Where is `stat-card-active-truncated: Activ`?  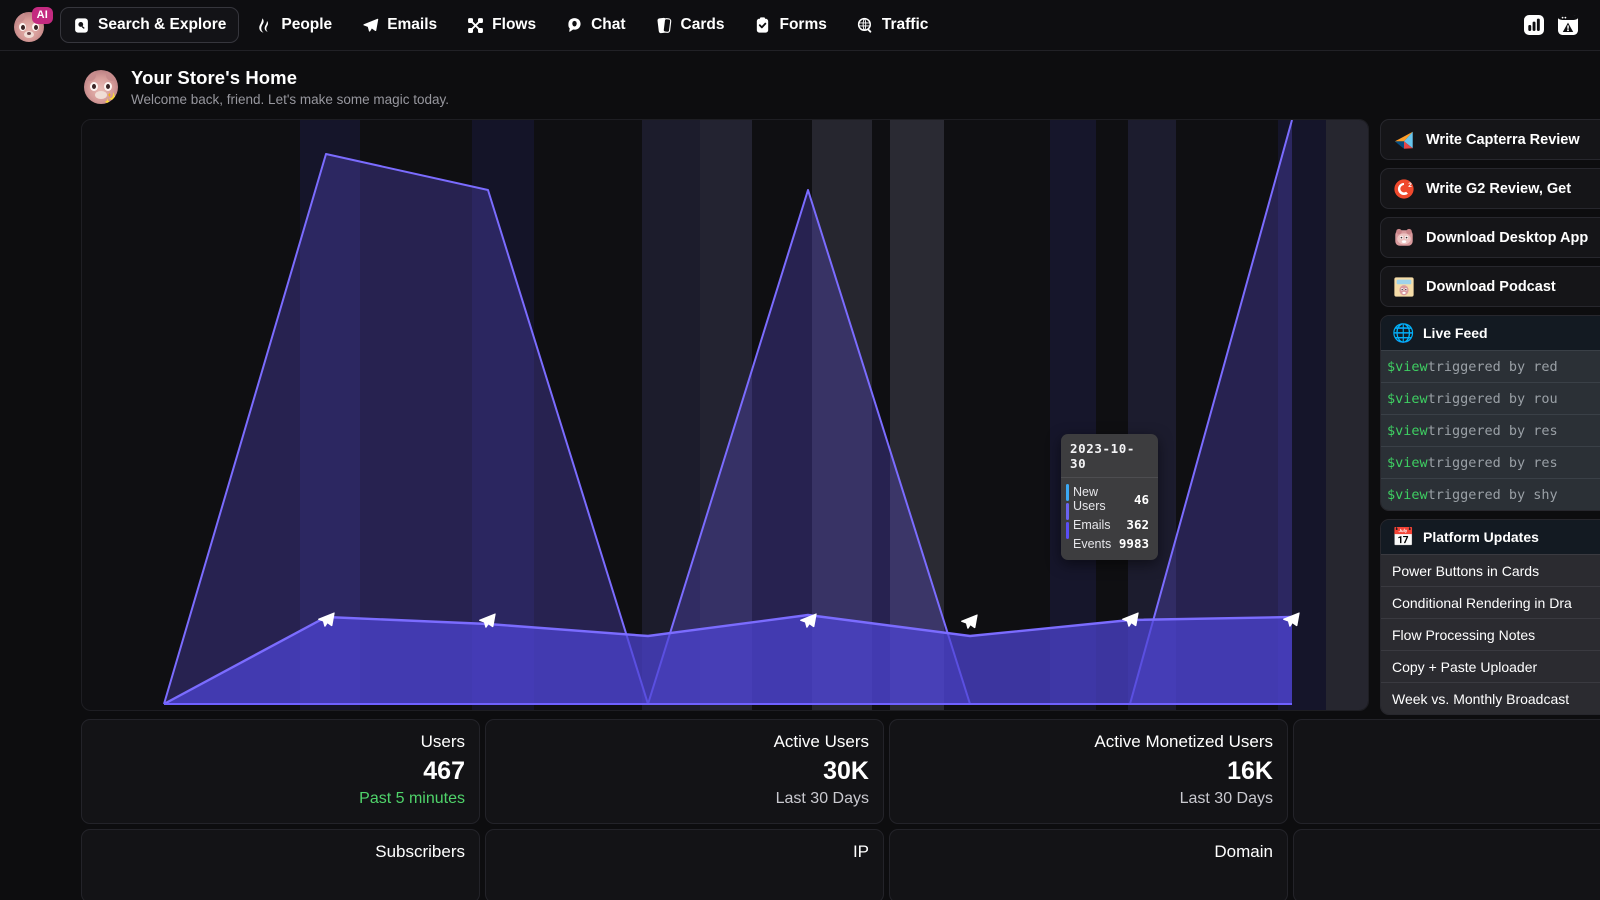 stat-card-active-truncated: Activ is located at coordinates (1446, 771).